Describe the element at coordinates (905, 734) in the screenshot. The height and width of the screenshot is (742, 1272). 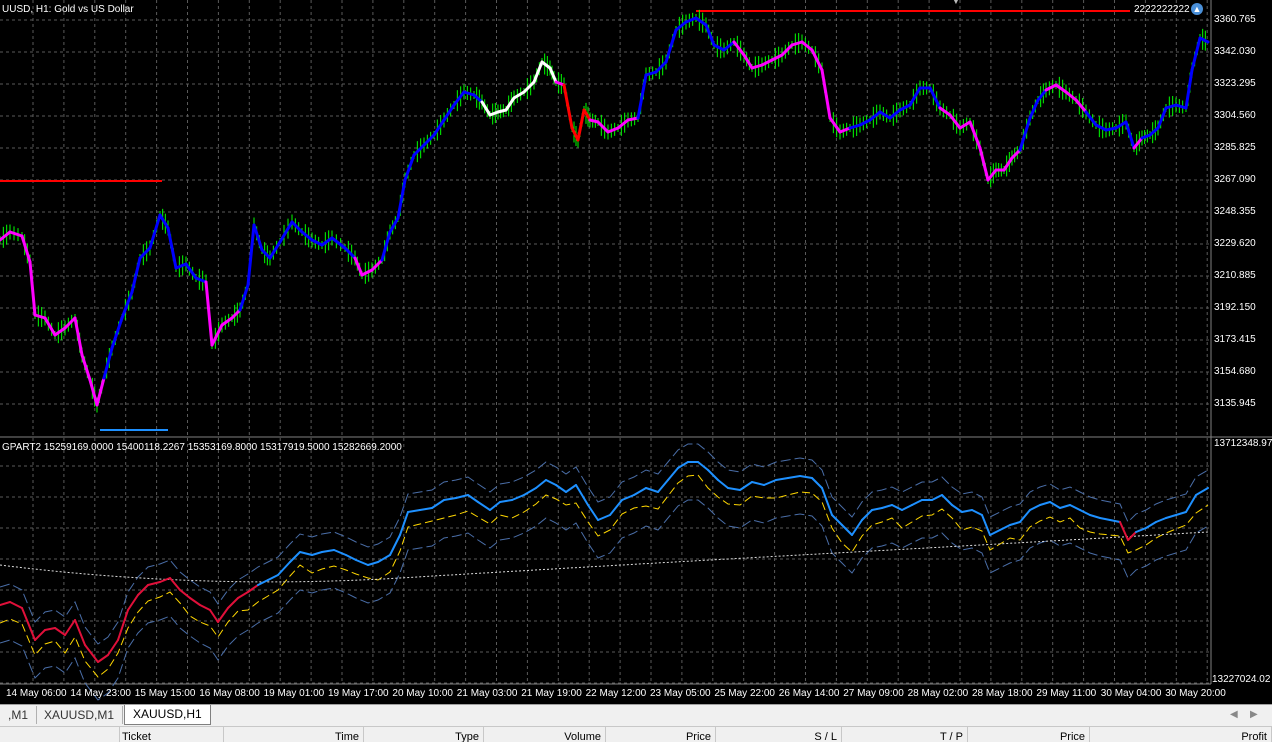
I see `col-tp: T / P` at that location.